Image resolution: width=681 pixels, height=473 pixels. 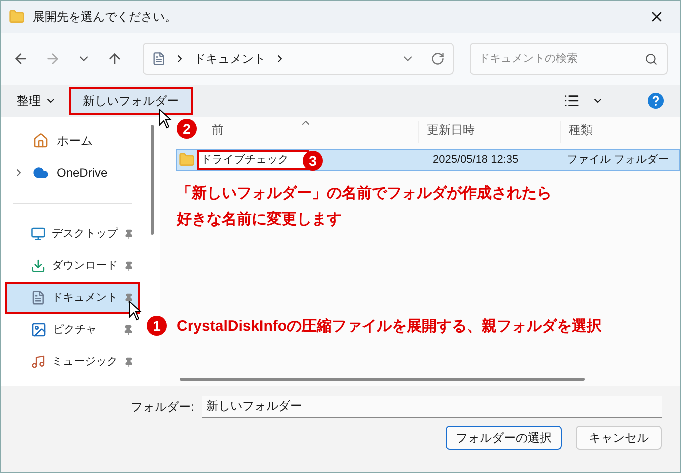 I want to click on refresh-icon, so click(x=437, y=59).